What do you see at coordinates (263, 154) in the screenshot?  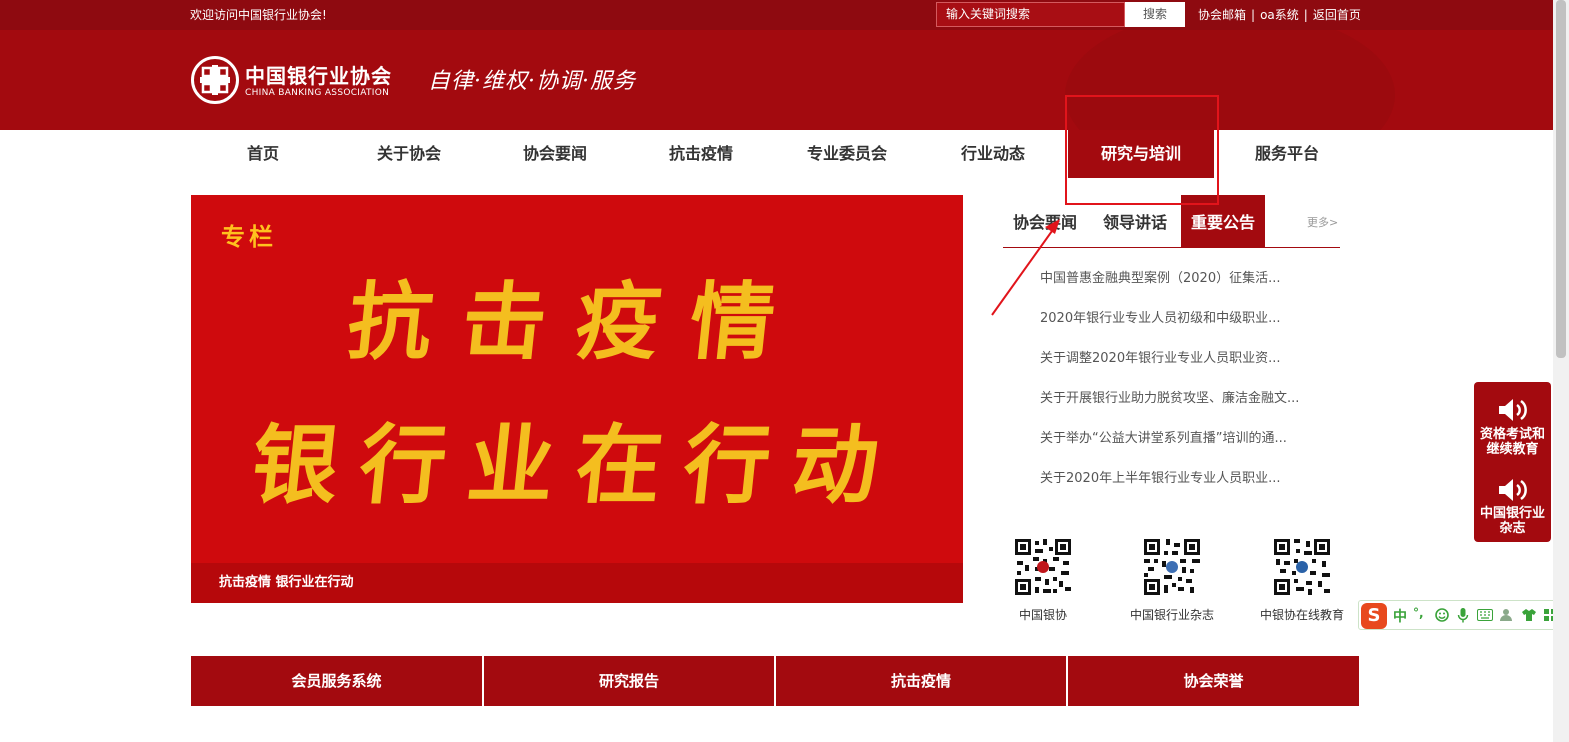 I see `nav-home: 首页` at bounding box center [263, 154].